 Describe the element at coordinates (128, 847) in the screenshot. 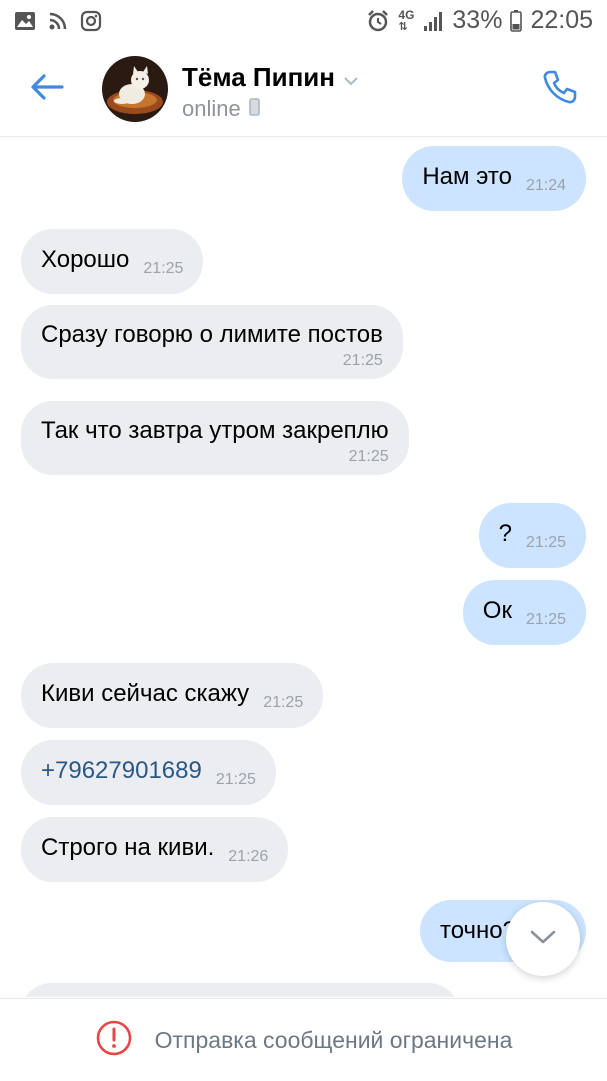

I see `message-text: Строго на киви.` at that location.